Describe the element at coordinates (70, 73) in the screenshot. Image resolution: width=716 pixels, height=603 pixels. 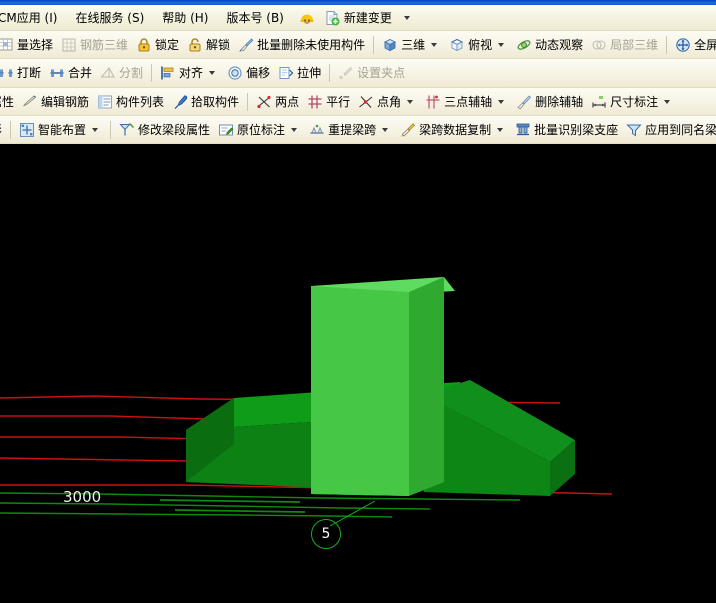
I see `merge-button: 合并` at that location.